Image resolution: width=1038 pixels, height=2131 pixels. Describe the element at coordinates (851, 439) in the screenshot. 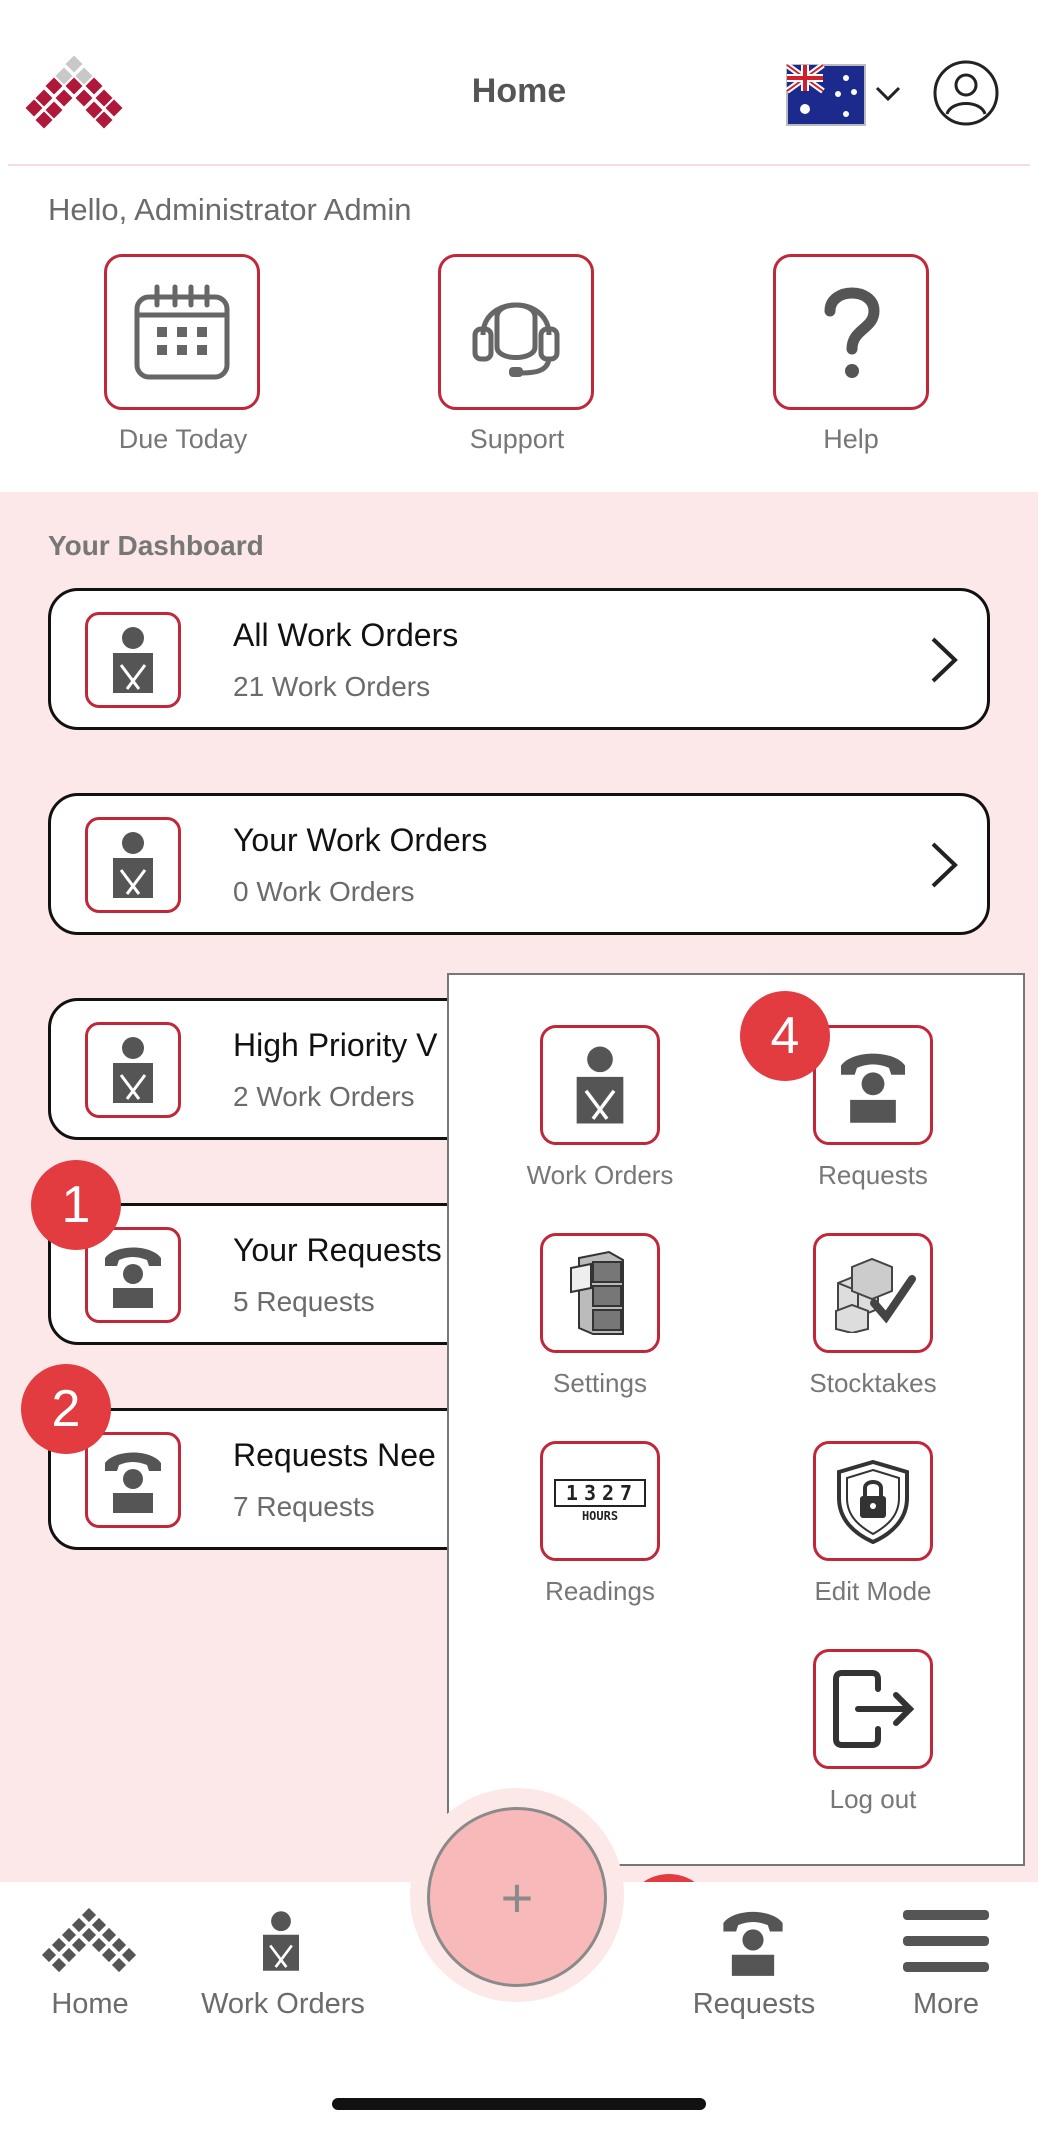

I see `help-label: Help` at that location.